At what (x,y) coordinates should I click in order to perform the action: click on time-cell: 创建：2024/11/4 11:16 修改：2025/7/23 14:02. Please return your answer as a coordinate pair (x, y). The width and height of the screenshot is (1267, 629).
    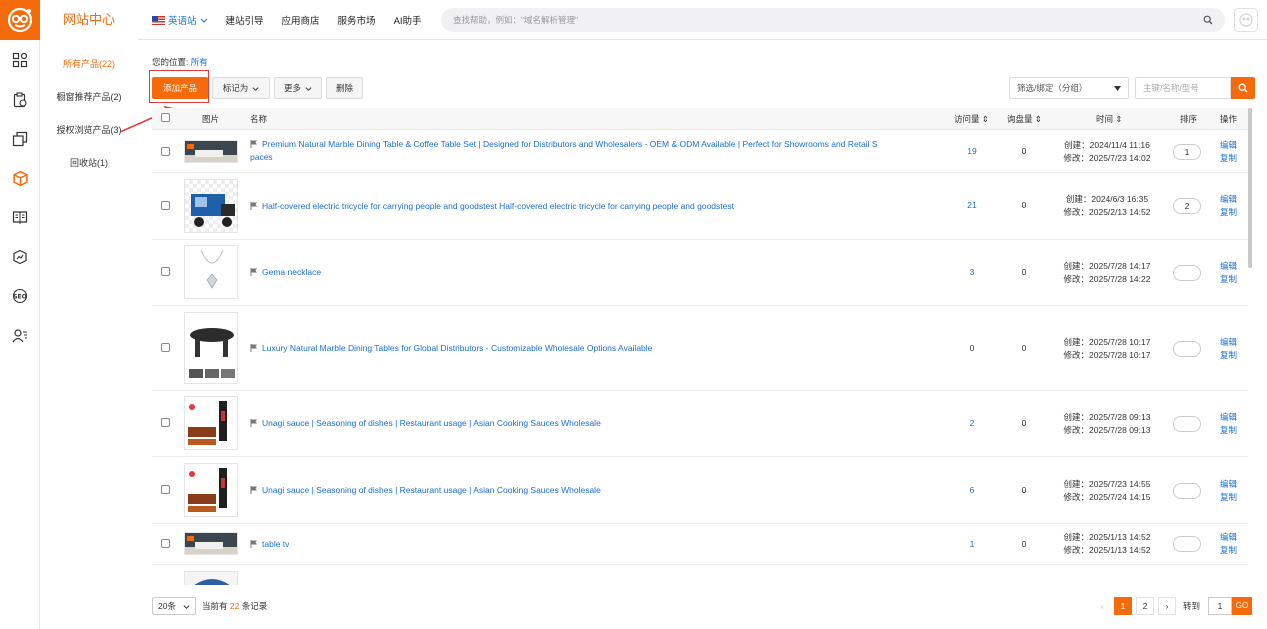
    Looking at the image, I should click on (1107, 152).